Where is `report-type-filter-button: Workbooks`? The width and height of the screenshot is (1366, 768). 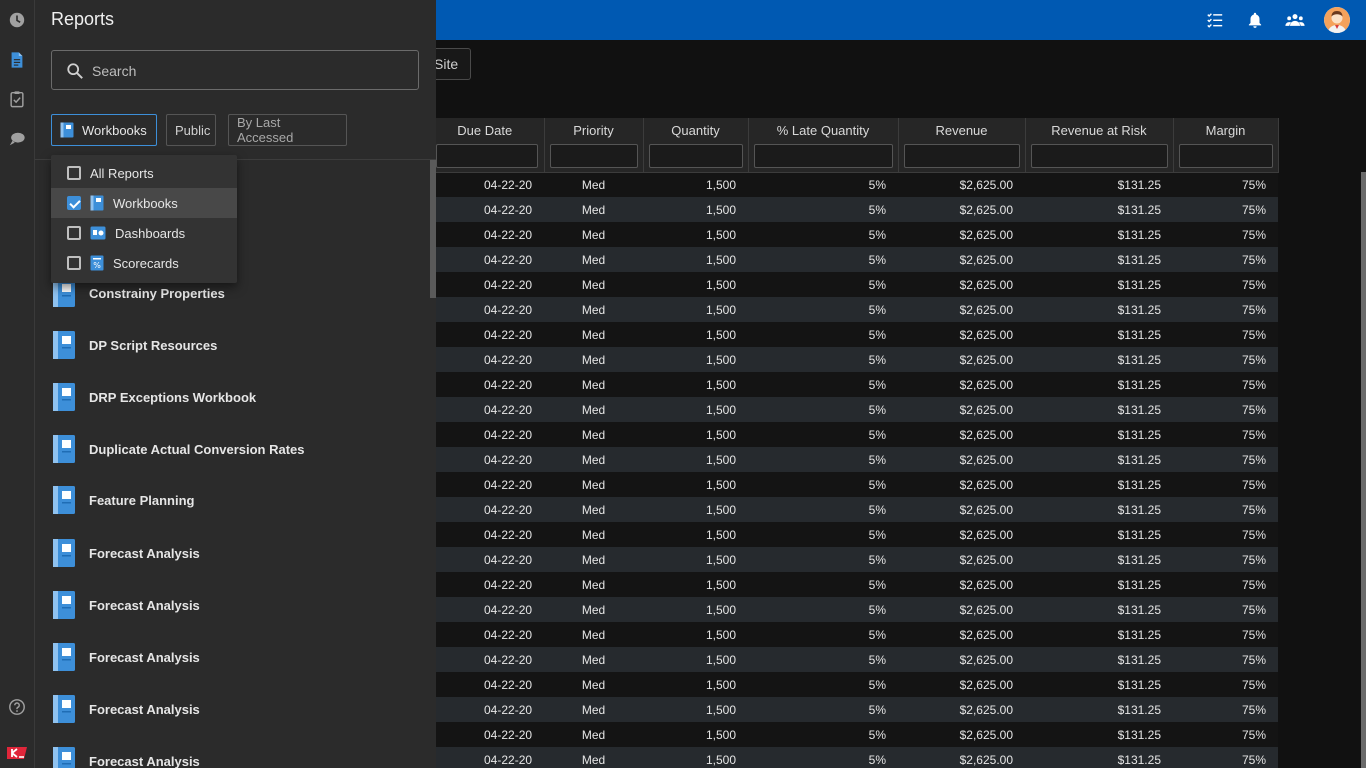 report-type-filter-button: Workbooks is located at coordinates (104, 130).